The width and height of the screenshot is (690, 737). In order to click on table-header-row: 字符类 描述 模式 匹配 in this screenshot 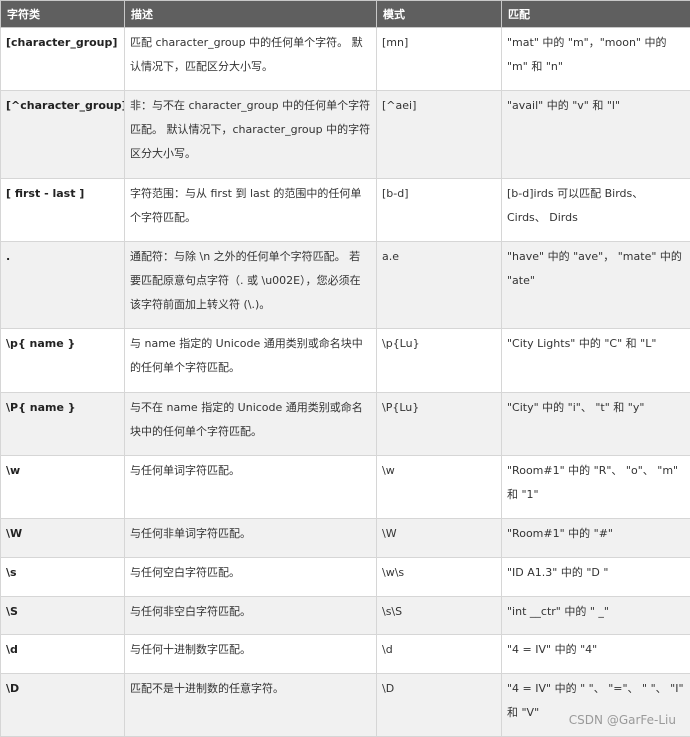, I will do `click(345, 14)`.